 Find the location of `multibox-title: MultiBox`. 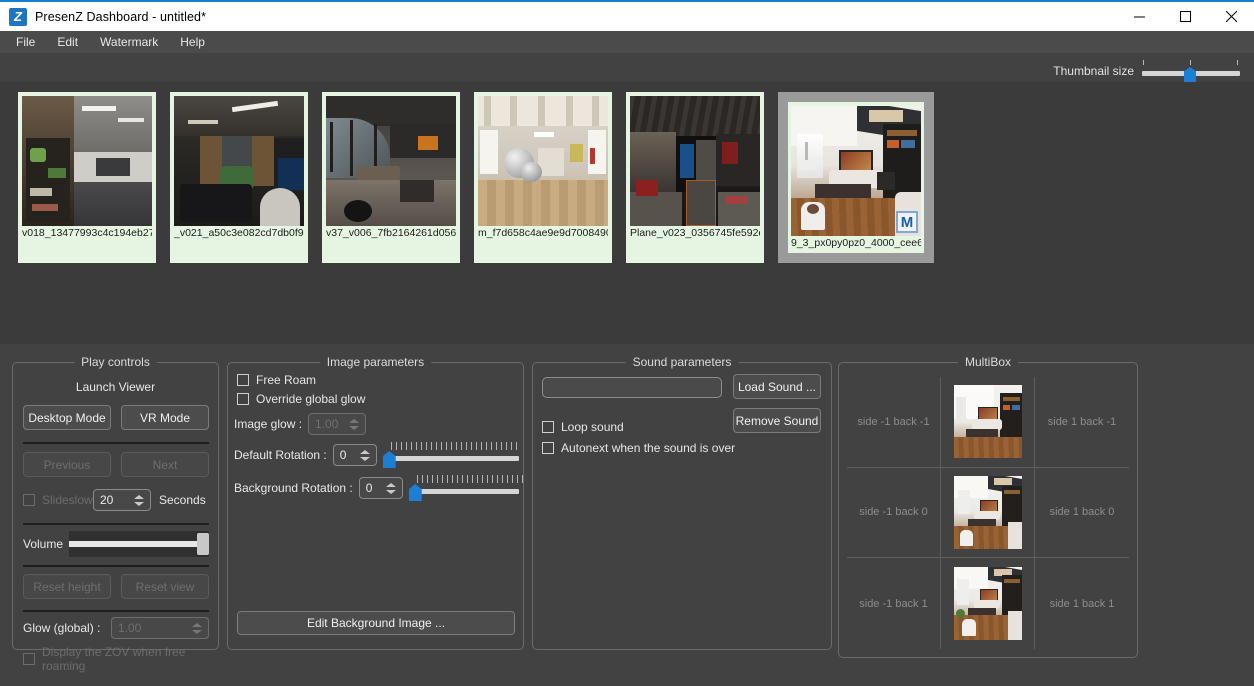

multibox-title: MultiBox is located at coordinates (988, 362).